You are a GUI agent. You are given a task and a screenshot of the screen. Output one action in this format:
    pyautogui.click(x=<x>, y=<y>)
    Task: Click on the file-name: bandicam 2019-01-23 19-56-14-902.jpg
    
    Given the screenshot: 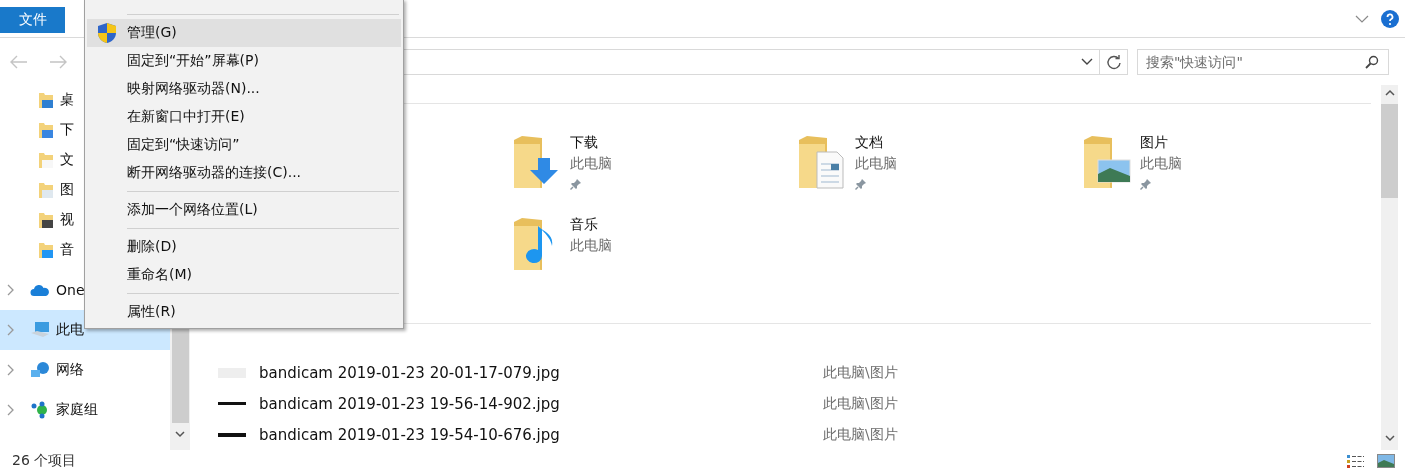 What is the action you would take?
    pyautogui.click(x=410, y=403)
    